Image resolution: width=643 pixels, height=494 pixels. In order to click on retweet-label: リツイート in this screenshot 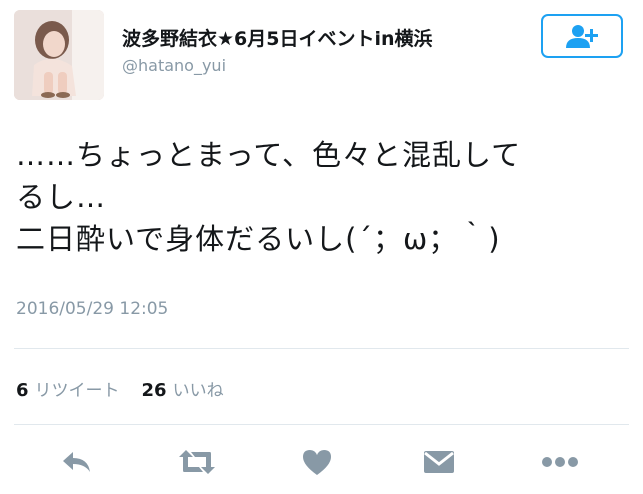, I will do `click(77, 388)`.